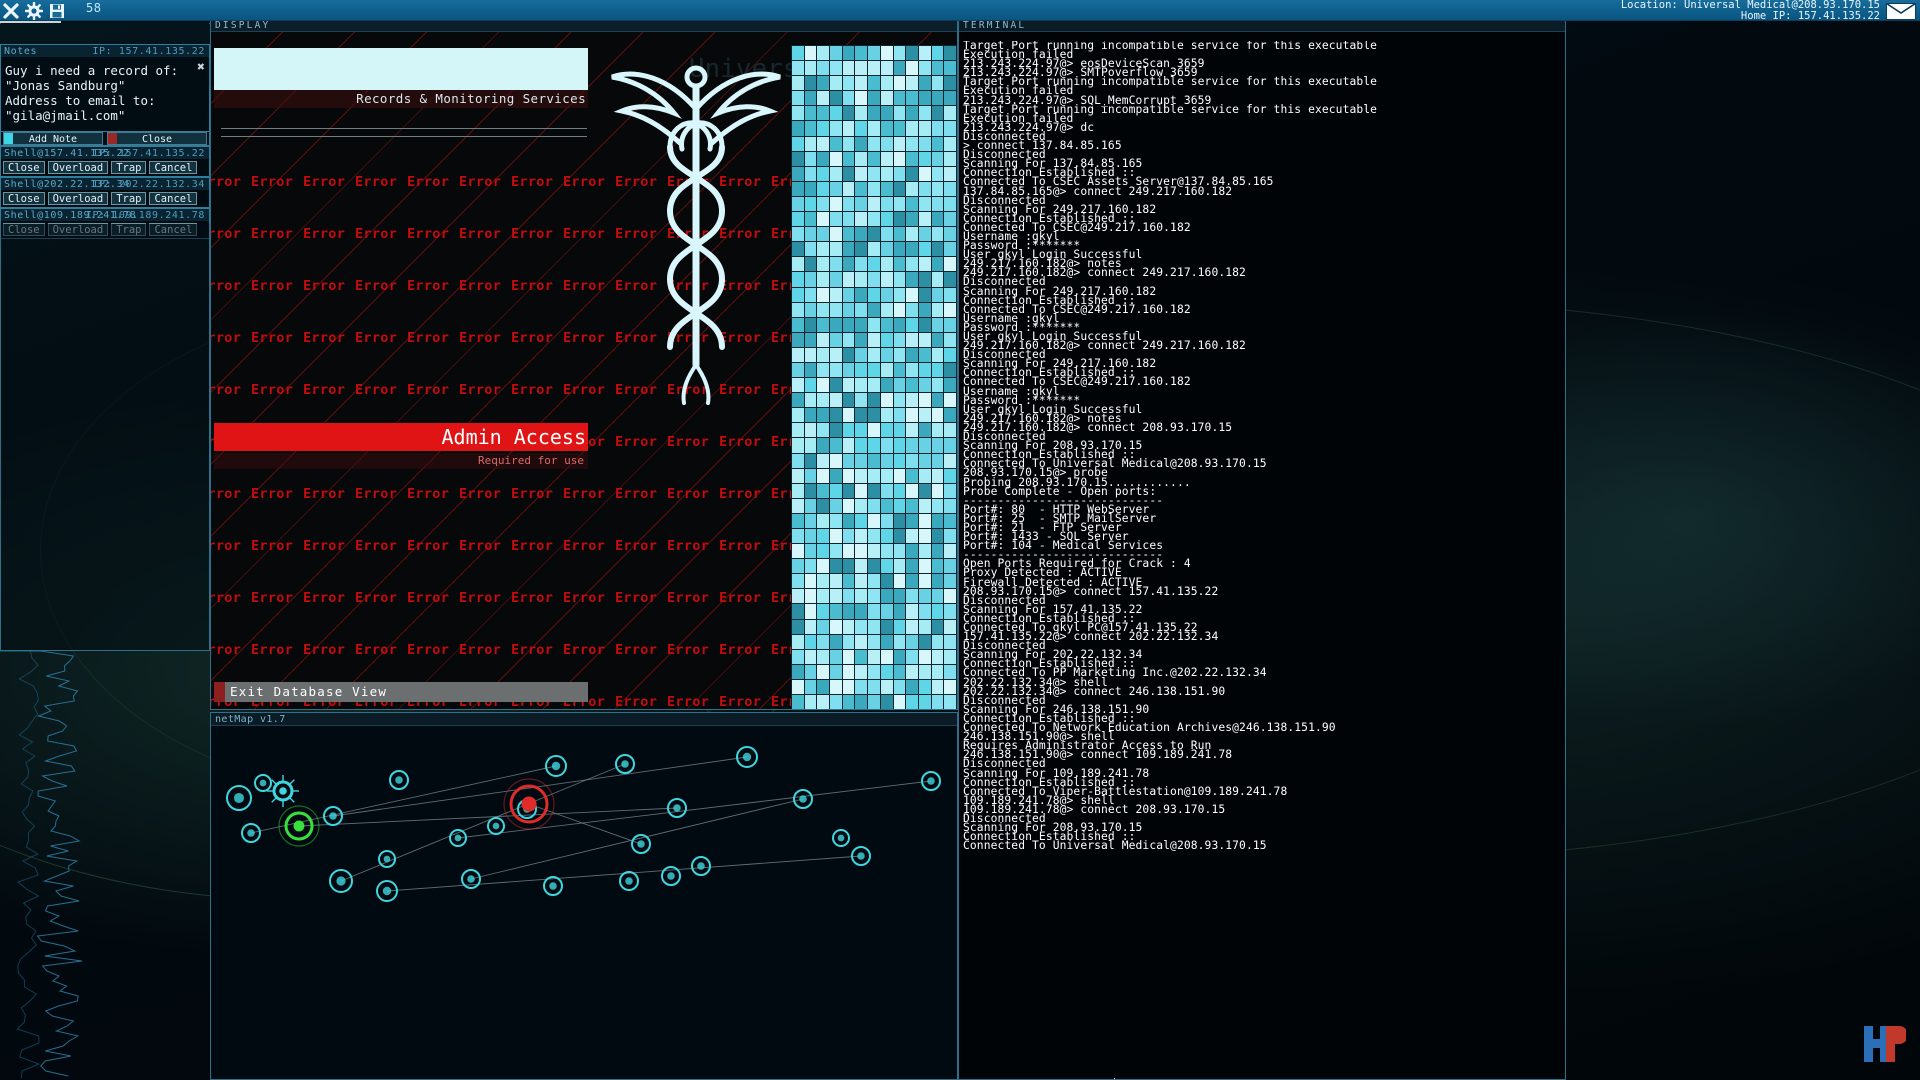 The width and height of the screenshot is (1920, 1080). I want to click on netmap-panel: netMap v1.7, so click(584, 896).